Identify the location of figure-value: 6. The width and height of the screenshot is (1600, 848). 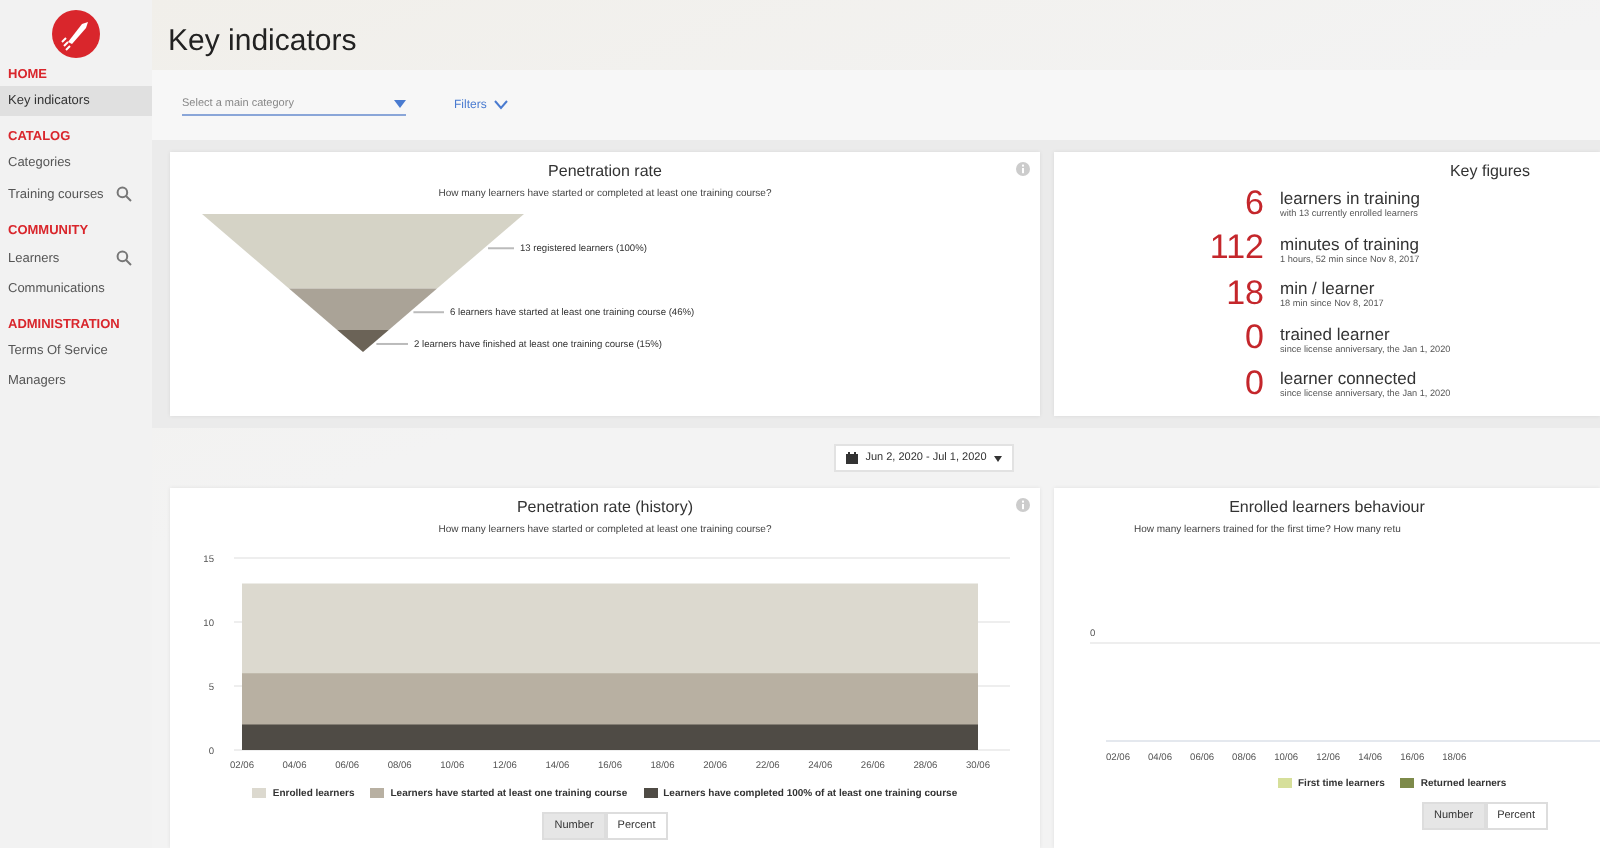
(1253, 203).